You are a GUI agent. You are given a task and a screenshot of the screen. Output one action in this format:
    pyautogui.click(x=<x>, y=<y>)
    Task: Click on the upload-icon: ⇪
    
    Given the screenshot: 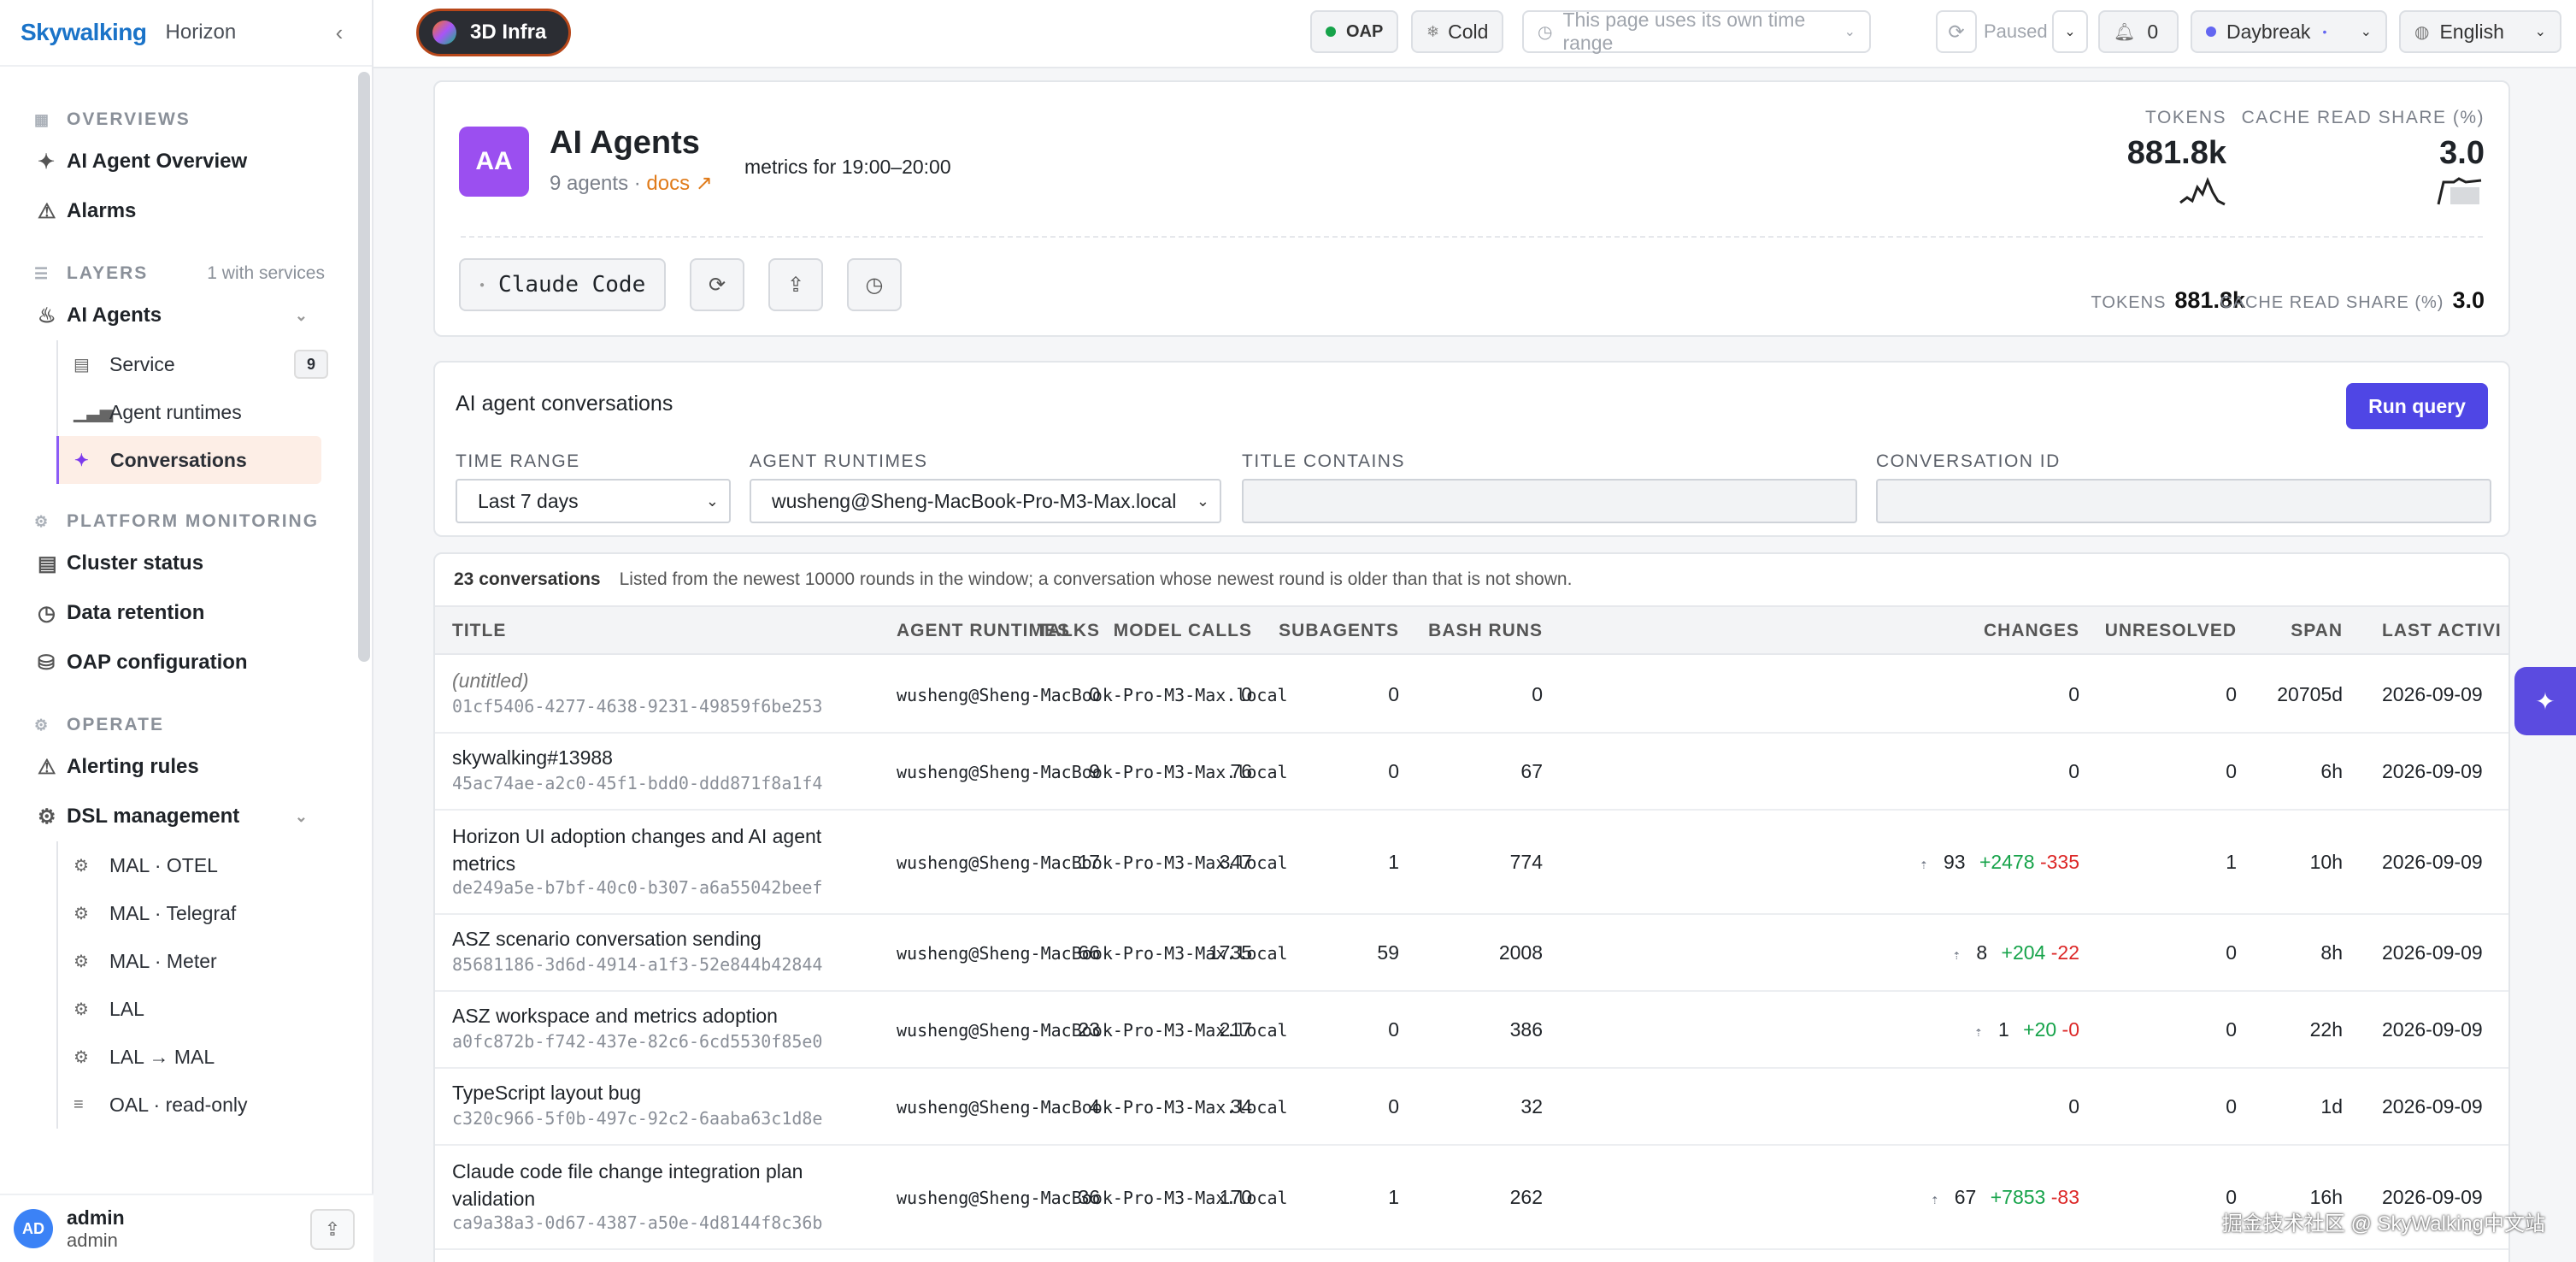 What is the action you would take?
    pyautogui.click(x=795, y=285)
    